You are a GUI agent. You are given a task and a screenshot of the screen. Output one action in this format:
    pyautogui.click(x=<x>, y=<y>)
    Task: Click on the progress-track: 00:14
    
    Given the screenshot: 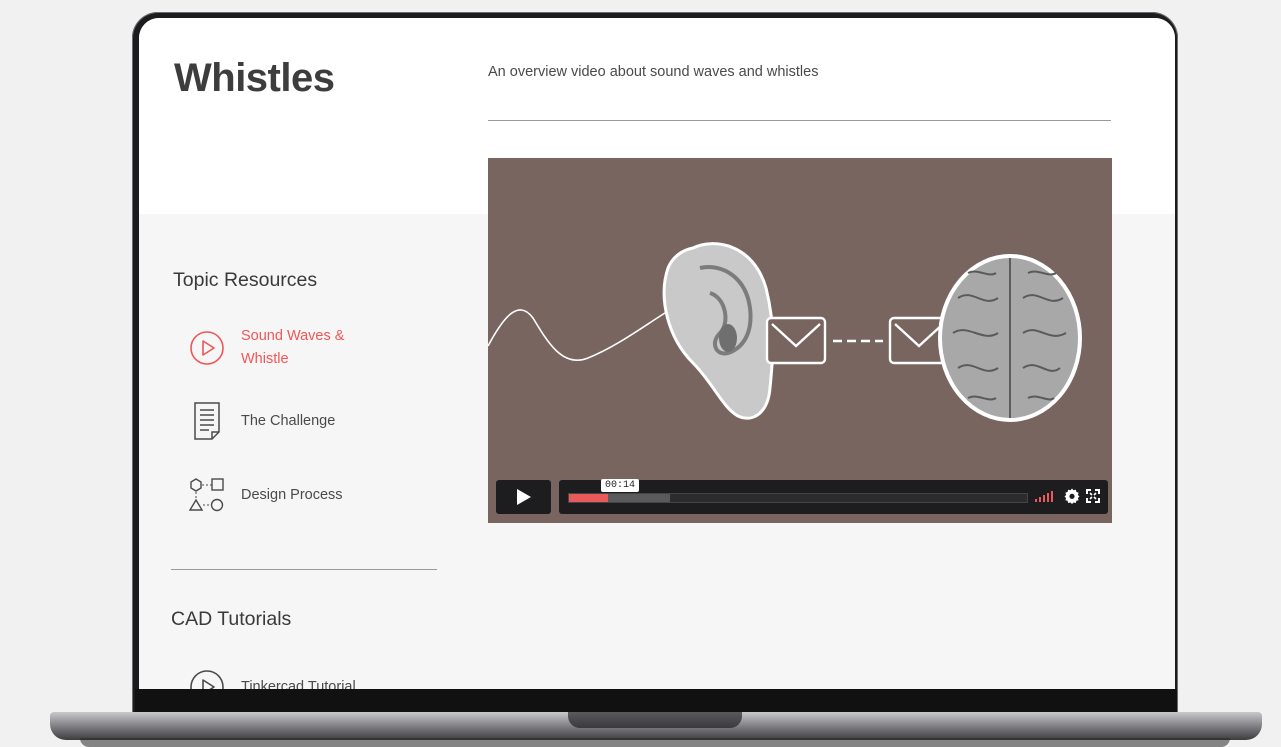 What is the action you would take?
    pyautogui.click(x=798, y=491)
    